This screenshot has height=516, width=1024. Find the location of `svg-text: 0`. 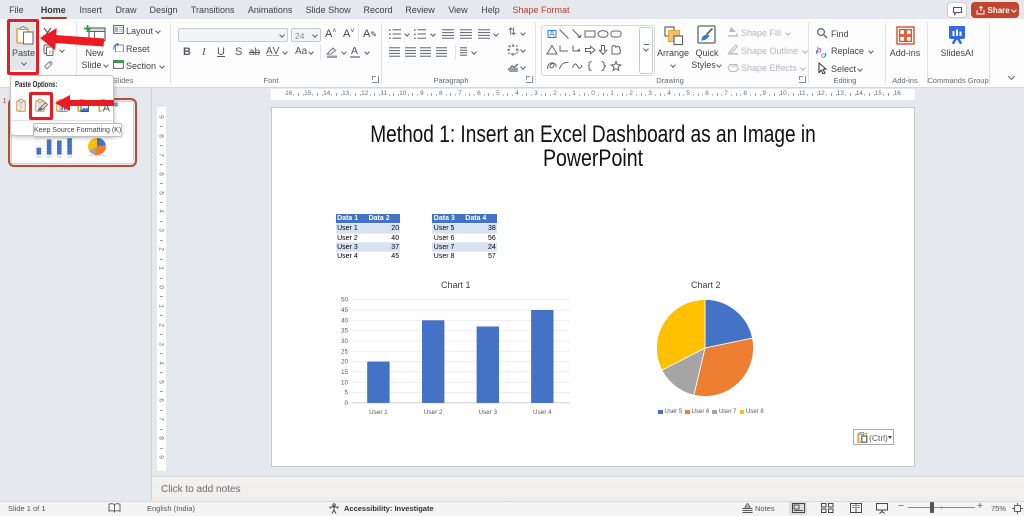

svg-text: 0 is located at coordinates (346, 403).